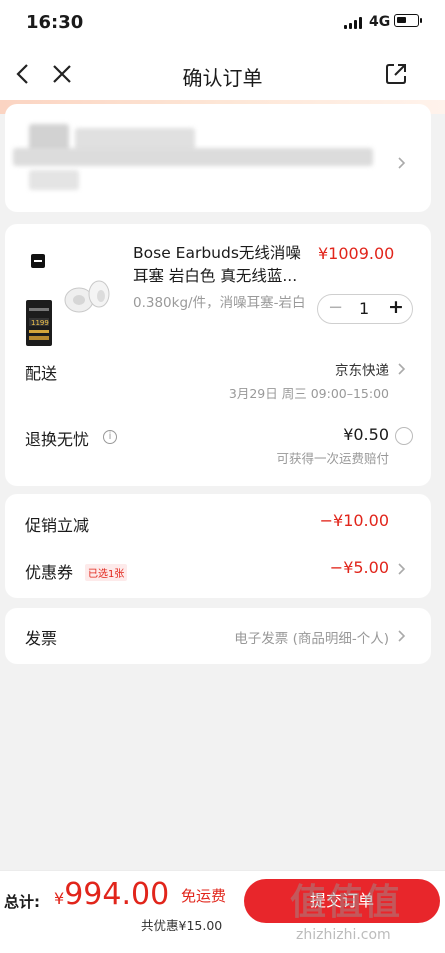 The image size is (445, 953). I want to click on info-icon: i, so click(110, 437).